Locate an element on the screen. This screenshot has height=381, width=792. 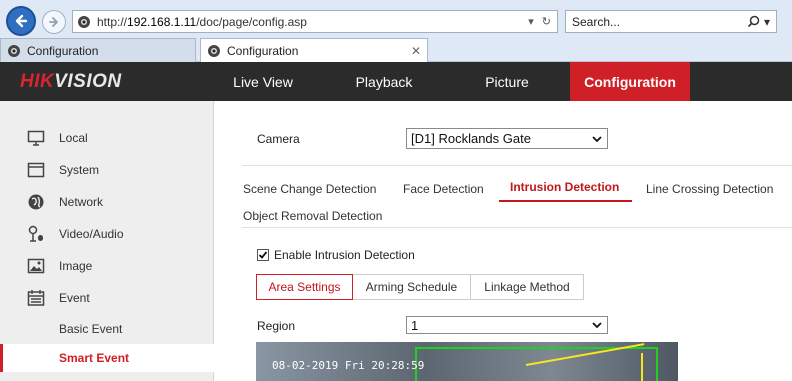
checkmark-icon is located at coordinates (263, 255).